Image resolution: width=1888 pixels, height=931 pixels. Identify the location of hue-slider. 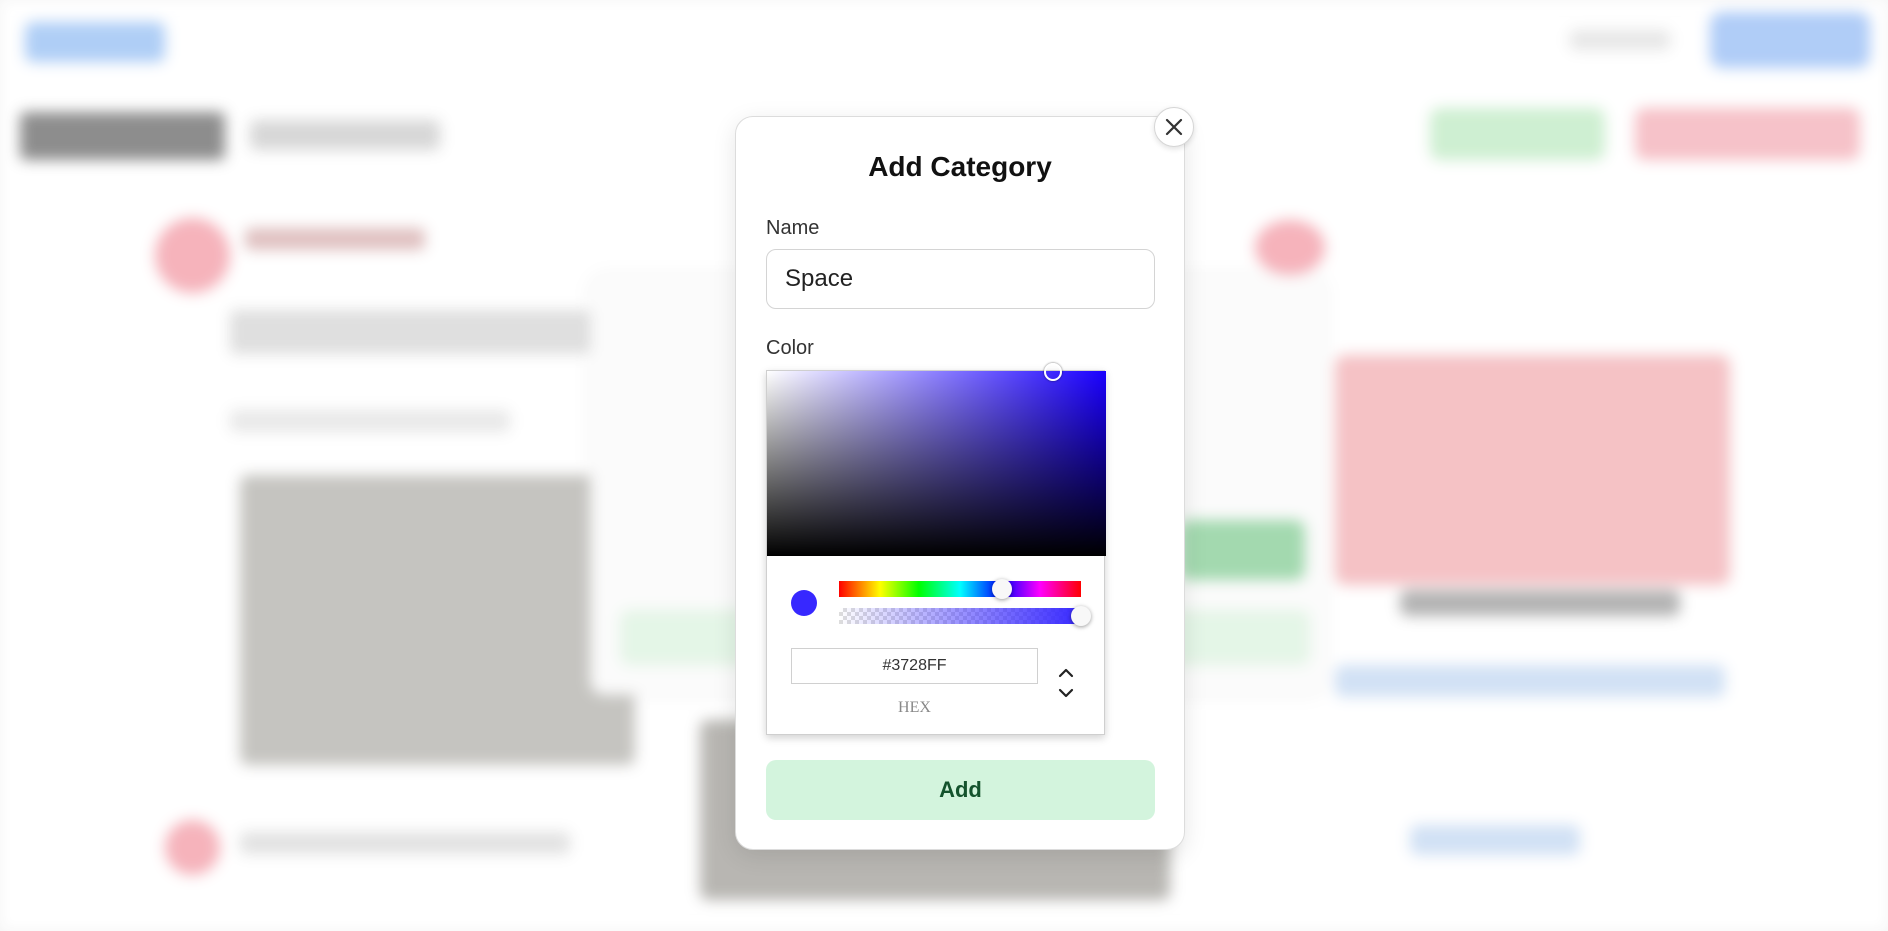
(960, 589).